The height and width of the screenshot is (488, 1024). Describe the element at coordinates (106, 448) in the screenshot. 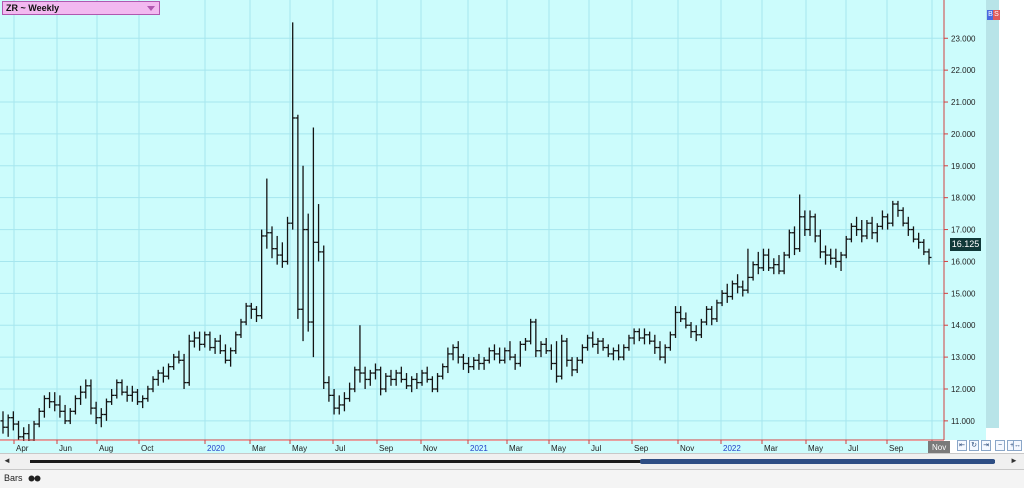

I see `x-tick-label: Aug` at that location.